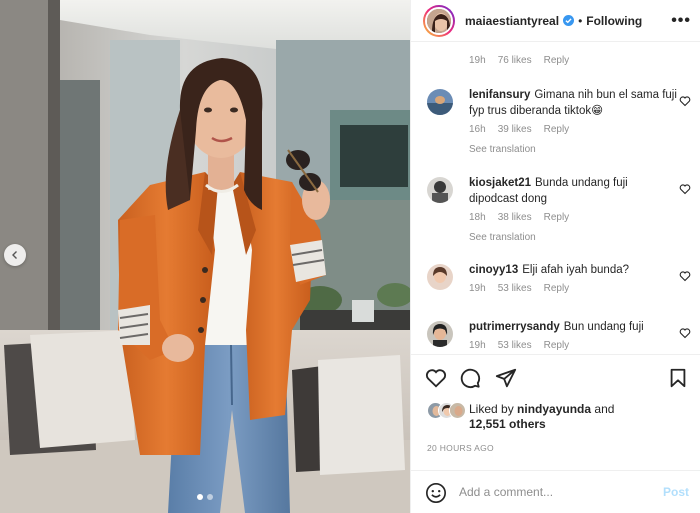 The image size is (700, 513). Describe the element at coordinates (436, 378) in the screenshot. I see `heart-icon` at that location.